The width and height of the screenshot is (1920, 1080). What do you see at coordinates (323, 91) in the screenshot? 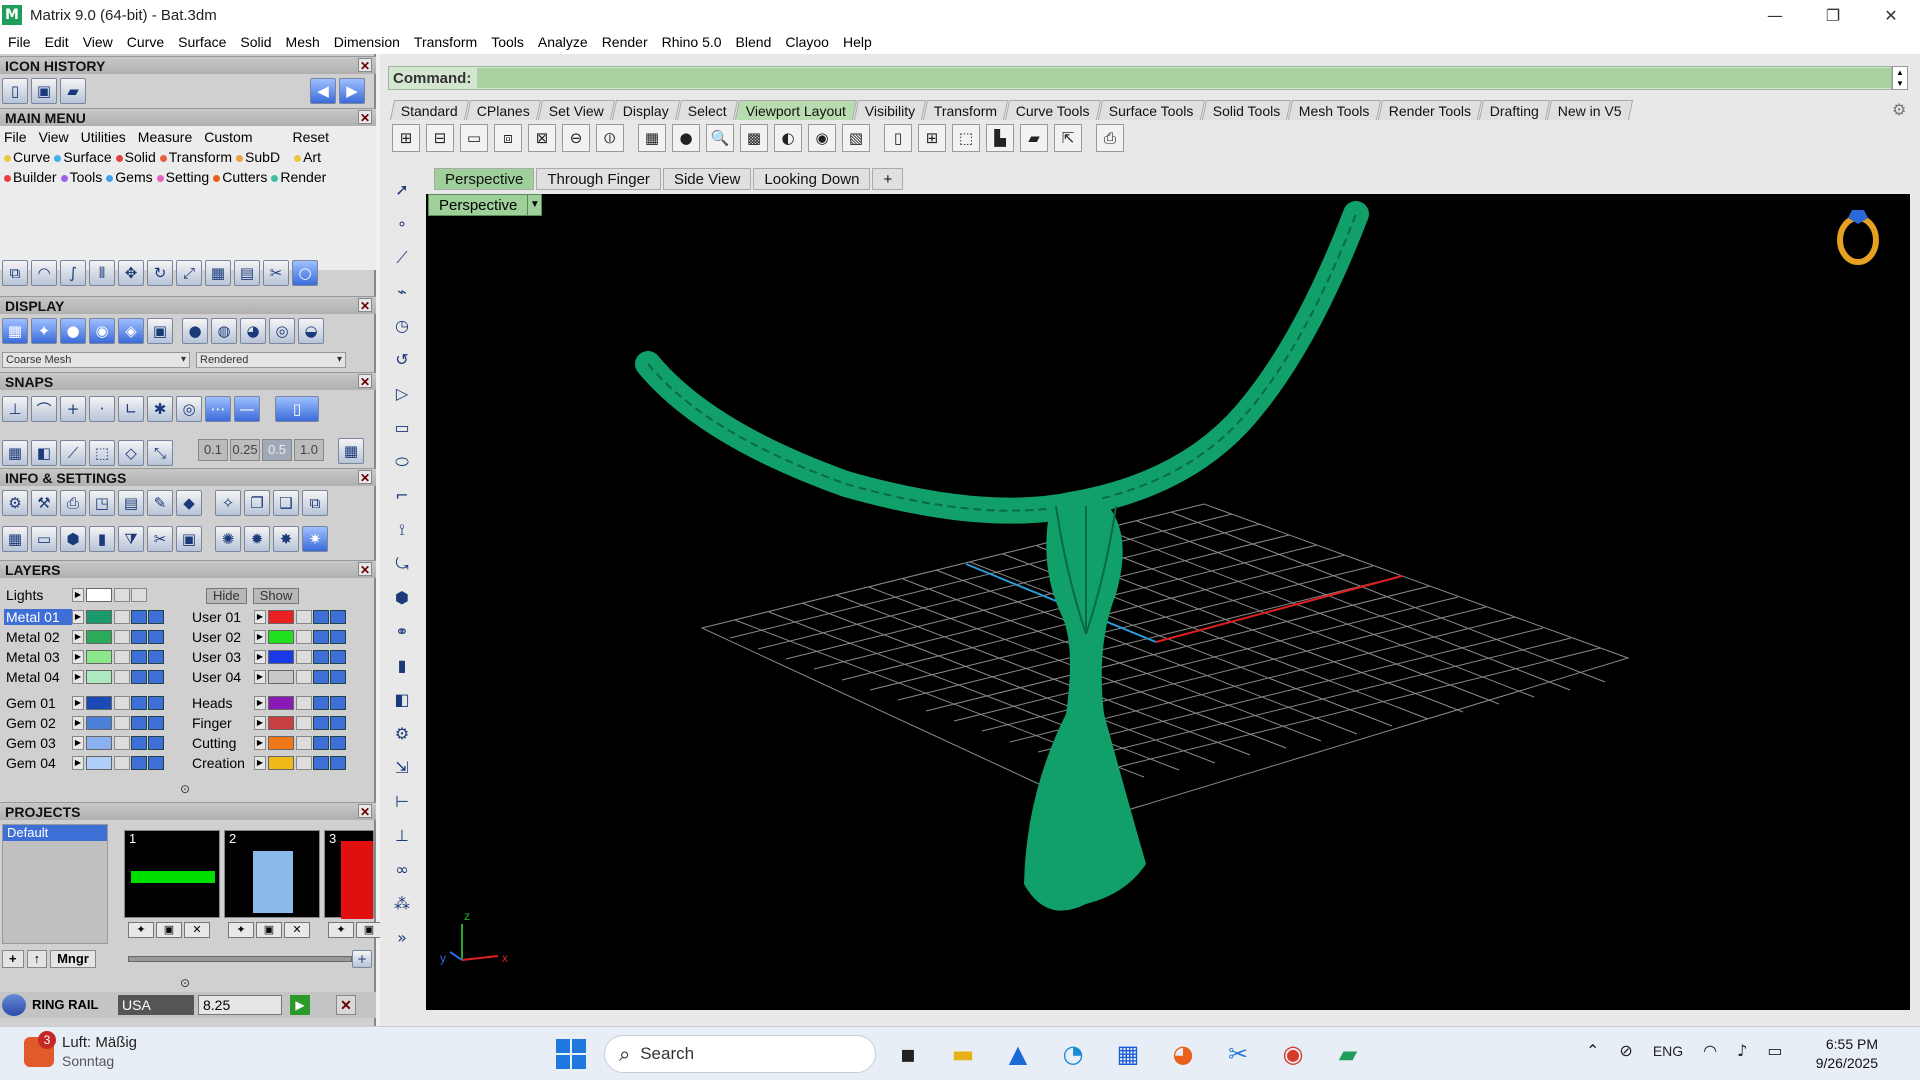
I see `arrow-left-icon: ◀` at bounding box center [323, 91].